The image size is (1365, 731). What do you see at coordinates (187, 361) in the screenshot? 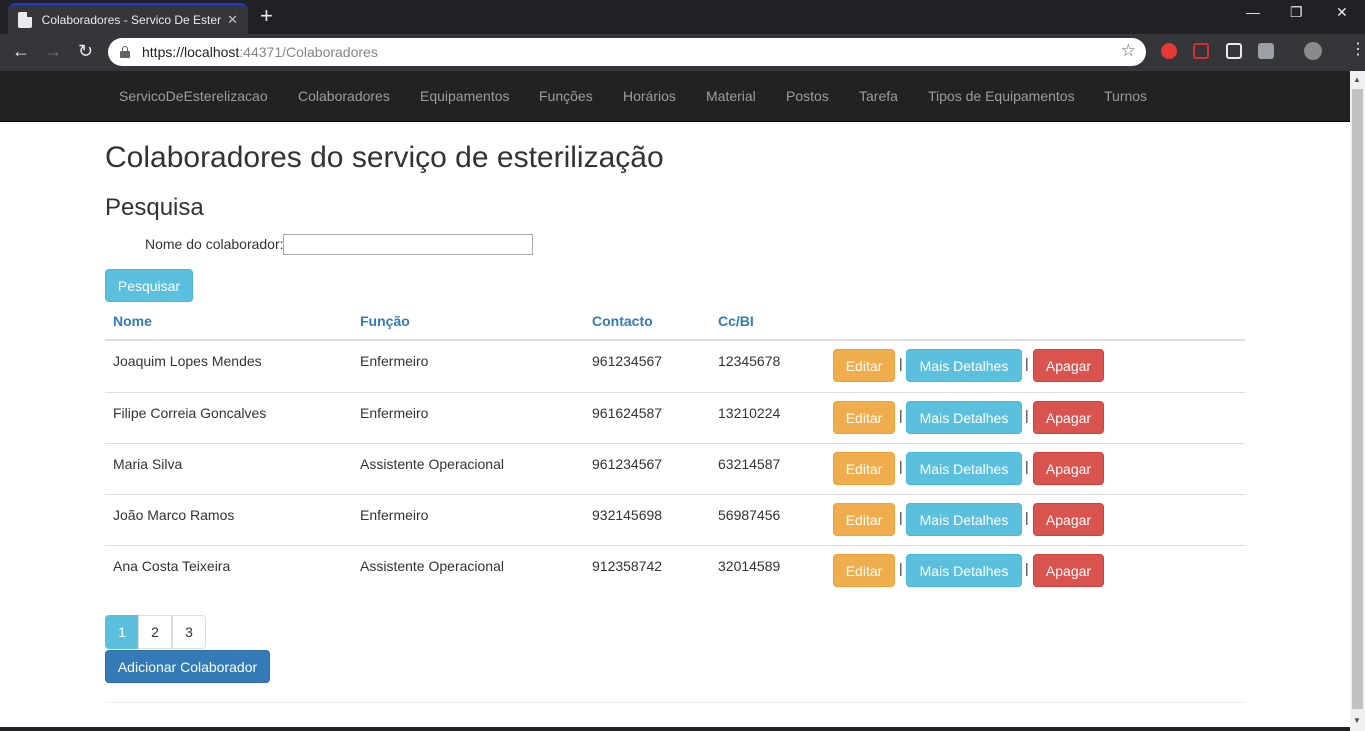
I see `cell-nome: Joaquim Lopes Mendes` at bounding box center [187, 361].